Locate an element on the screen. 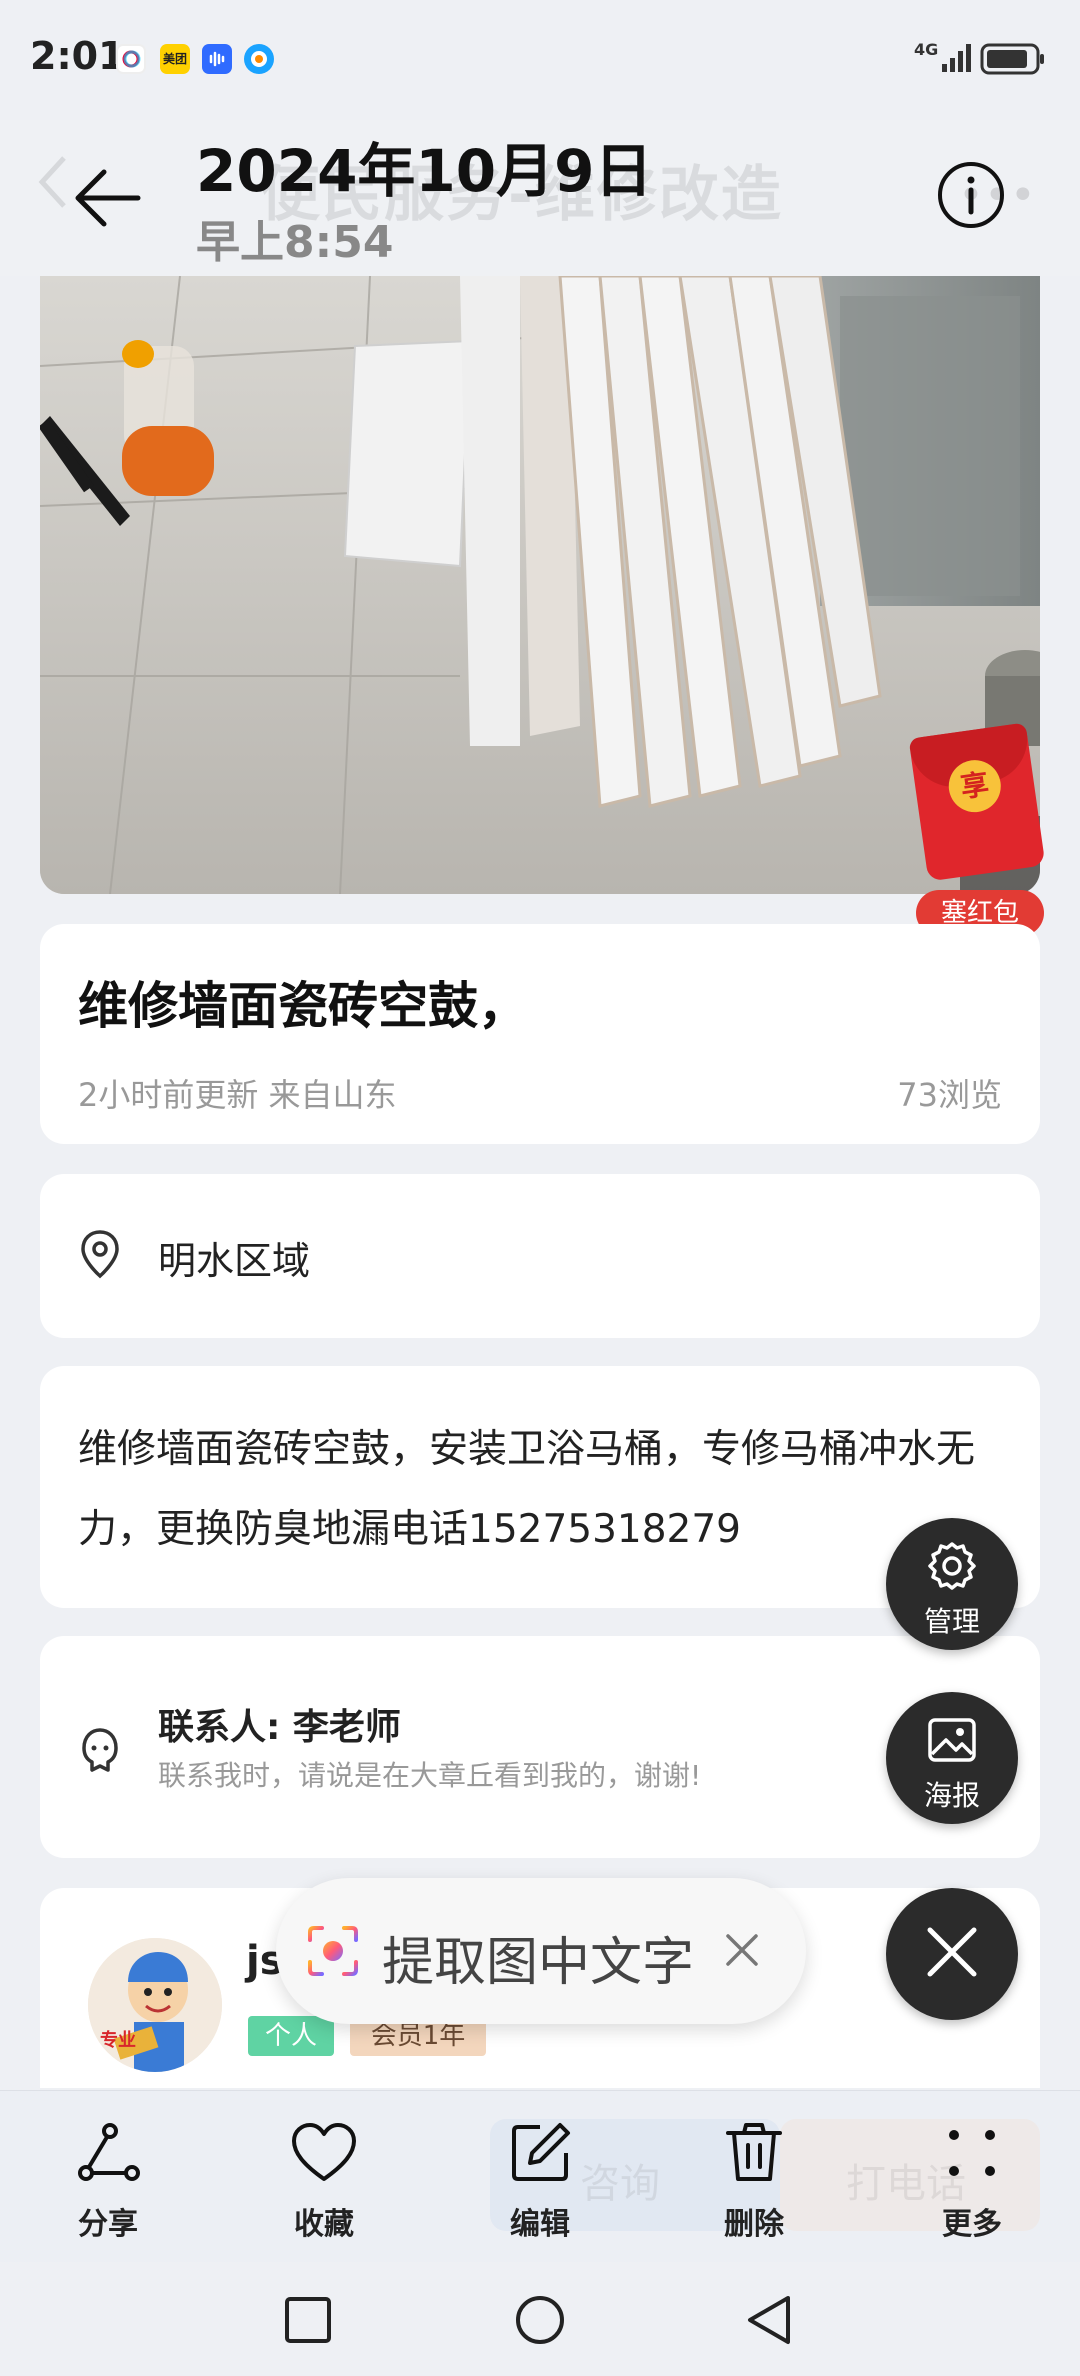  home-button is located at coordinates (540, 2320).